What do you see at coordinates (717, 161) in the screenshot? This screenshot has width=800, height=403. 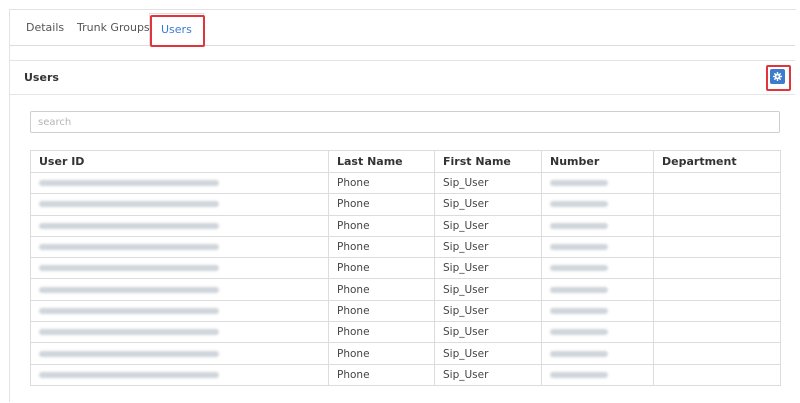 I see `column-header-department: Department` at bounding box center [717, 161].